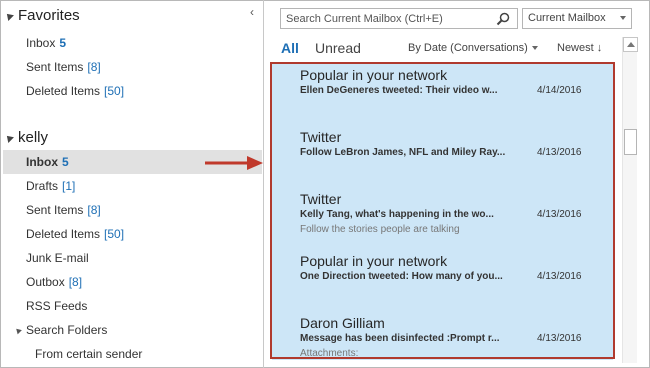  I want to click on favorites-header: Favorites, so click(41, 15).